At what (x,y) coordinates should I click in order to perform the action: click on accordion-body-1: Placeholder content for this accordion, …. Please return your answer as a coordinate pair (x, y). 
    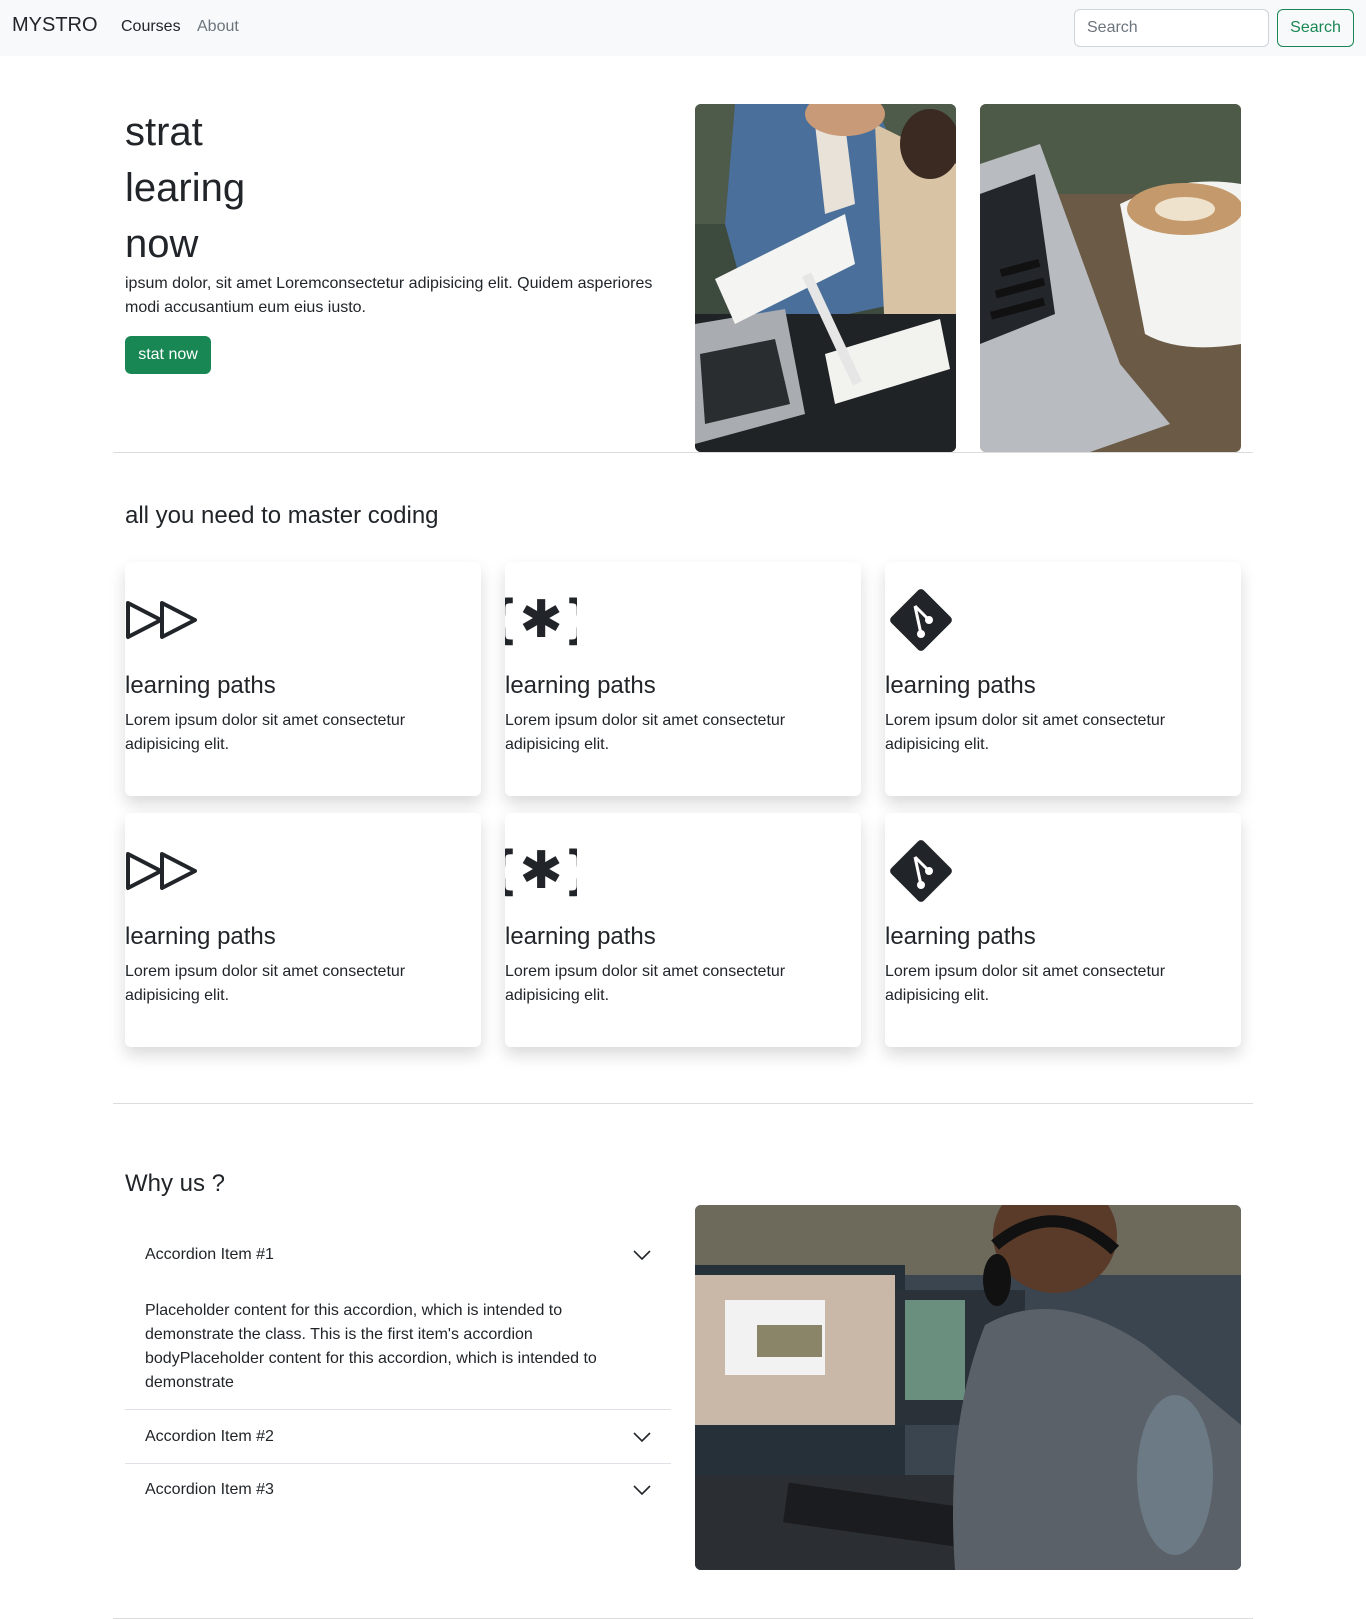
    Looking at the image, I should click on (371, 1346).